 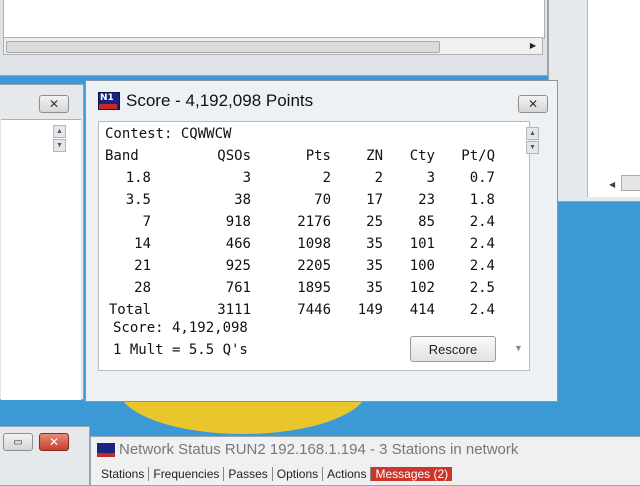 I want to click on bottom-left-close-button: ✕, so click(x=54, y=442).